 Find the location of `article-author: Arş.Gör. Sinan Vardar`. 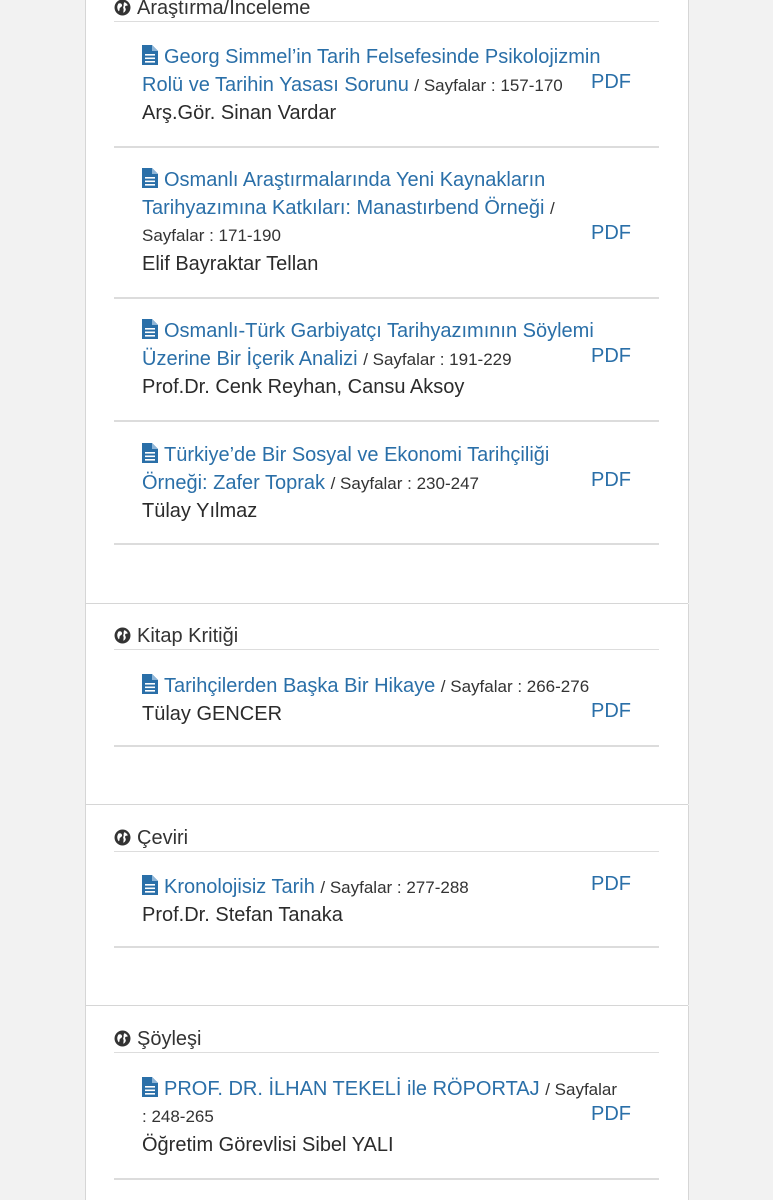

article-author: Arş.Gör. Sinan Vardar is located at coordinates (239, 113).